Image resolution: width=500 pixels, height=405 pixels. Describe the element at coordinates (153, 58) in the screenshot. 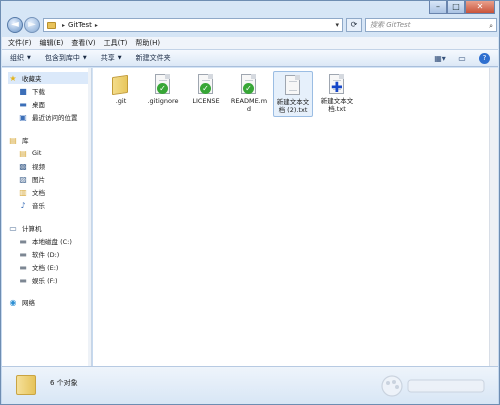

I see `new-folder-button: 新建文件夹` at that location.